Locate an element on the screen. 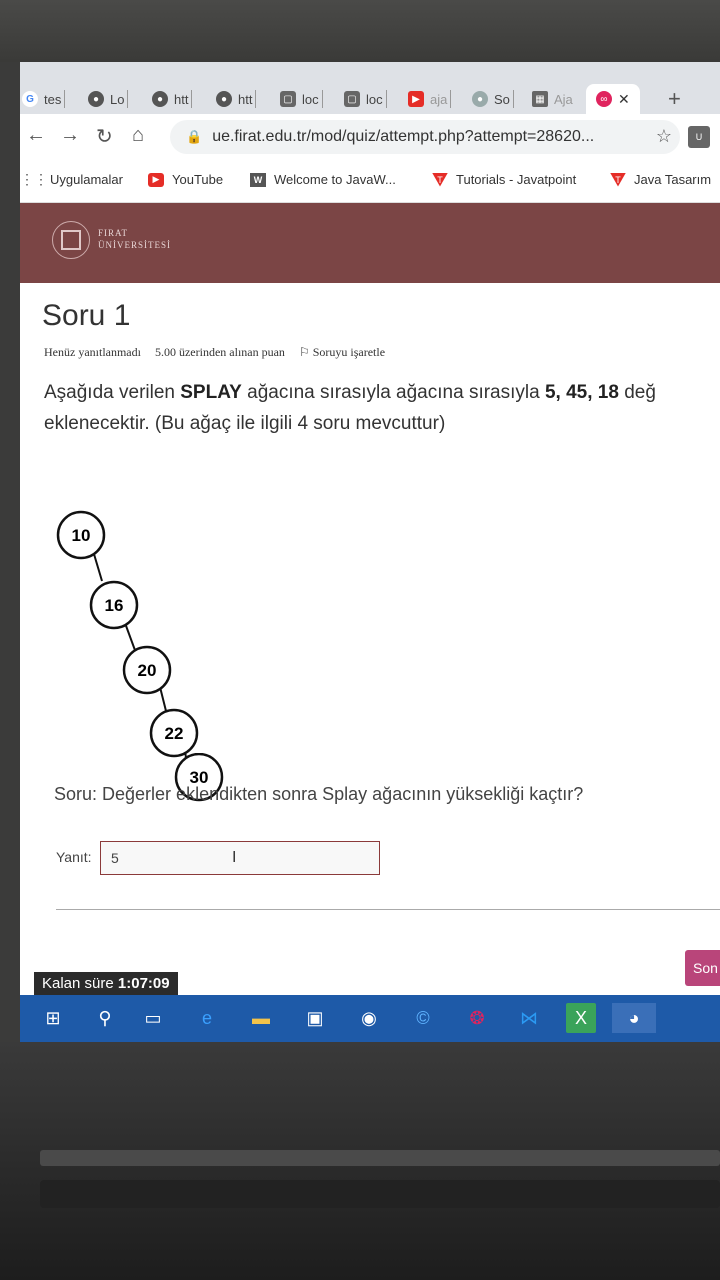 This screenshot has height=1280, width=720. tree-node: 10 is located at coordinates (81, 535).